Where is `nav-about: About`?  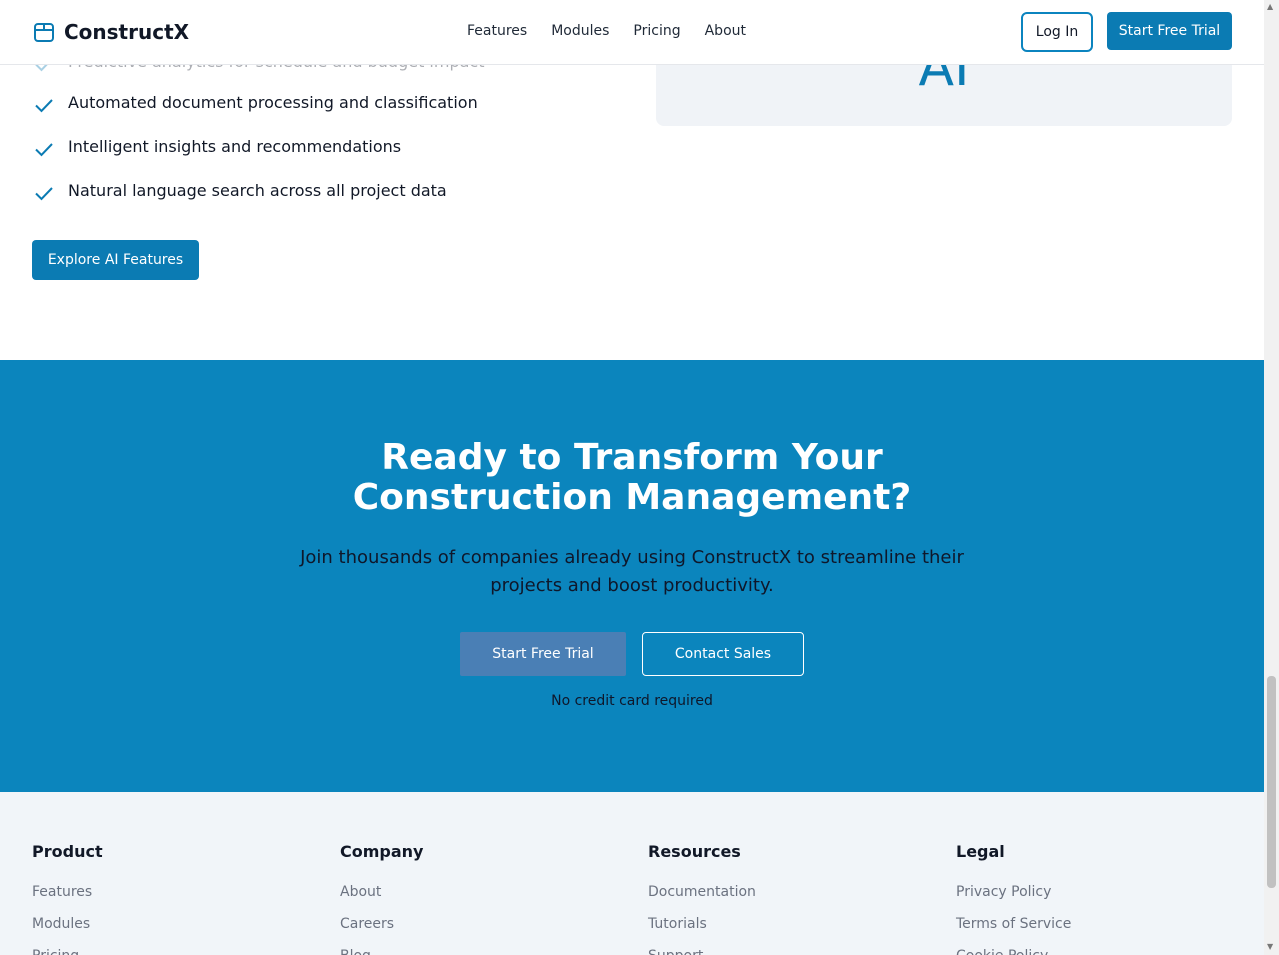
nav-about: About is located at coordinates (725, 31).